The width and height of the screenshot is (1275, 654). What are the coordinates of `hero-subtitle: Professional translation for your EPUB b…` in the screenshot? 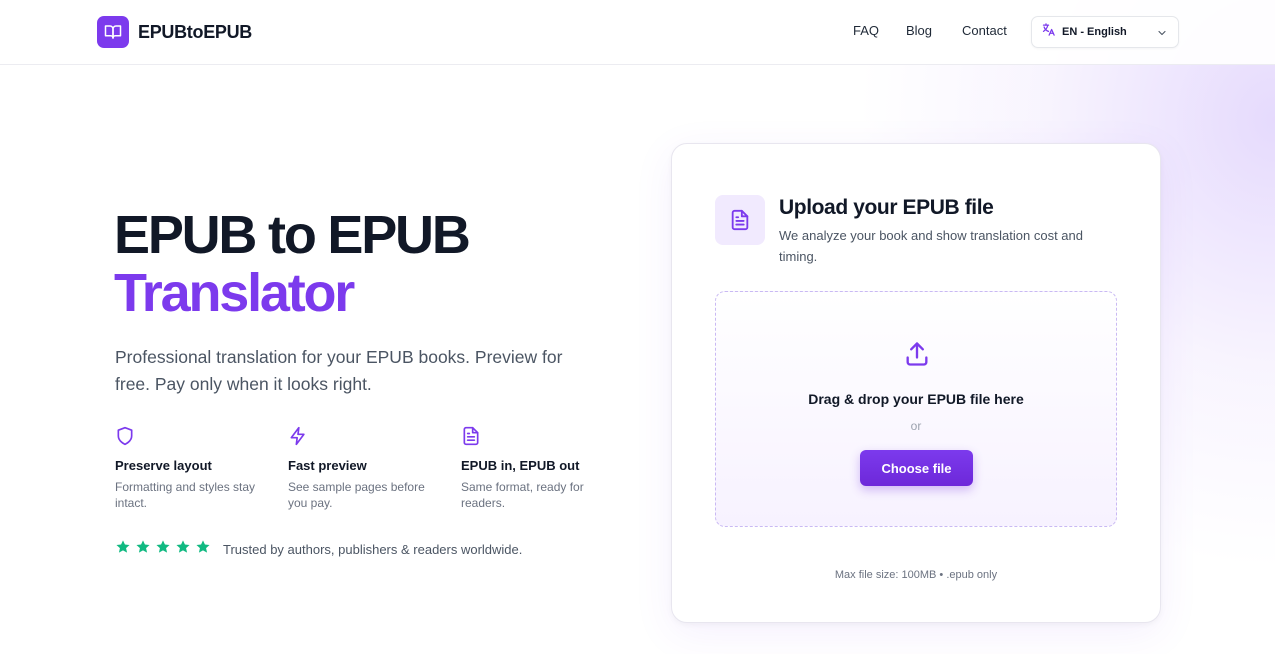 It's located at (339, 370).